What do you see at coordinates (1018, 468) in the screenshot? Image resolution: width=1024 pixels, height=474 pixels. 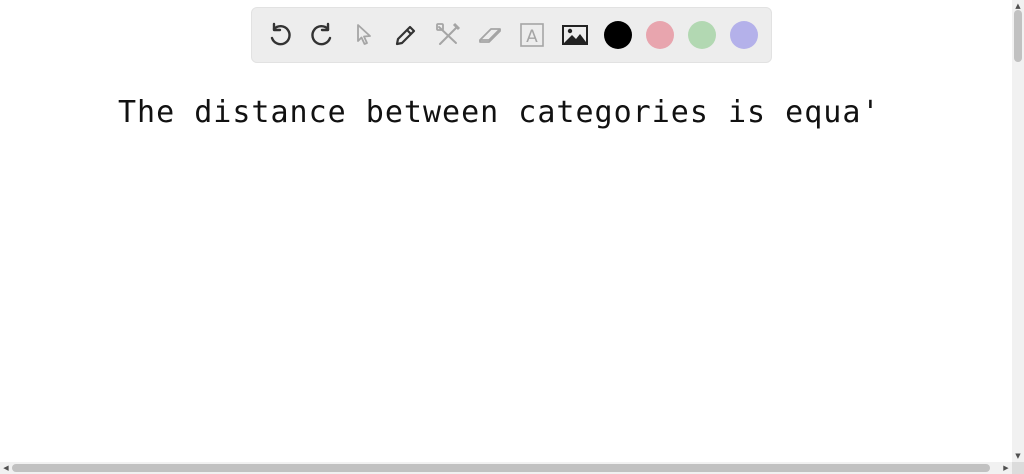 I see `scrollbar-corner` at bounding box center [1018, 468].